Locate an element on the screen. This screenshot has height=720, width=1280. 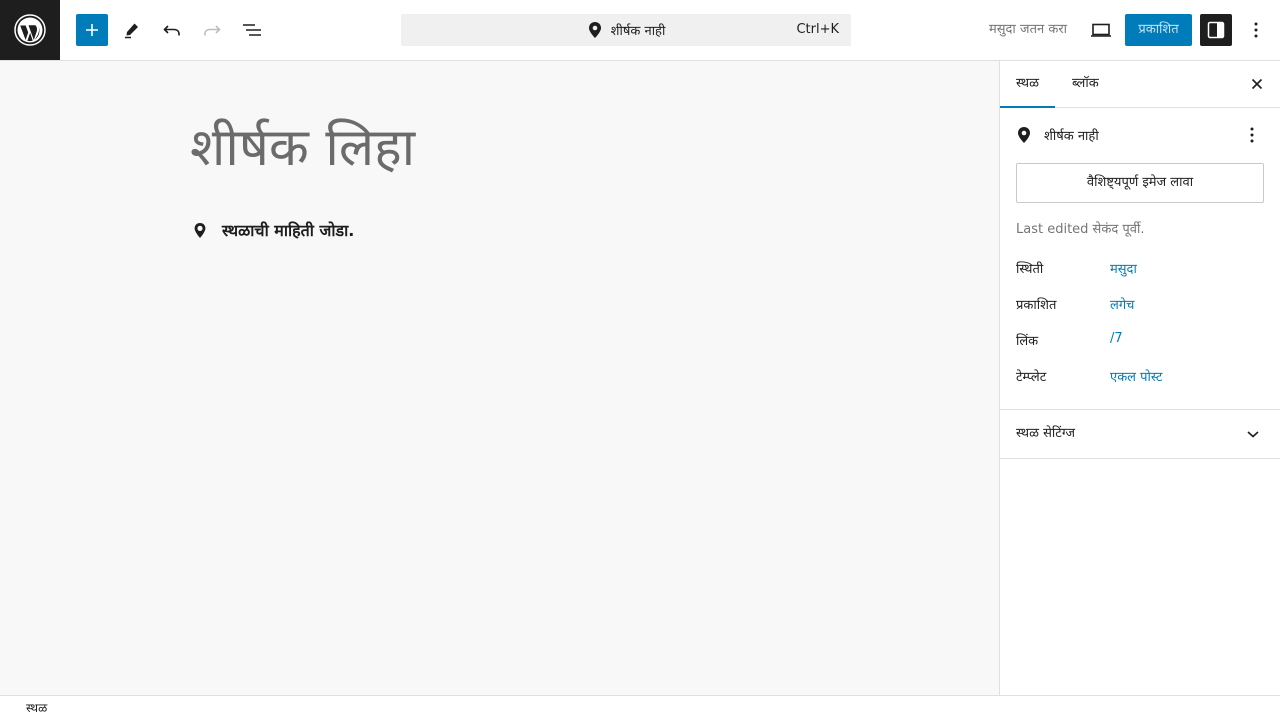
list-view-icon is located at coordinates (252, 30).